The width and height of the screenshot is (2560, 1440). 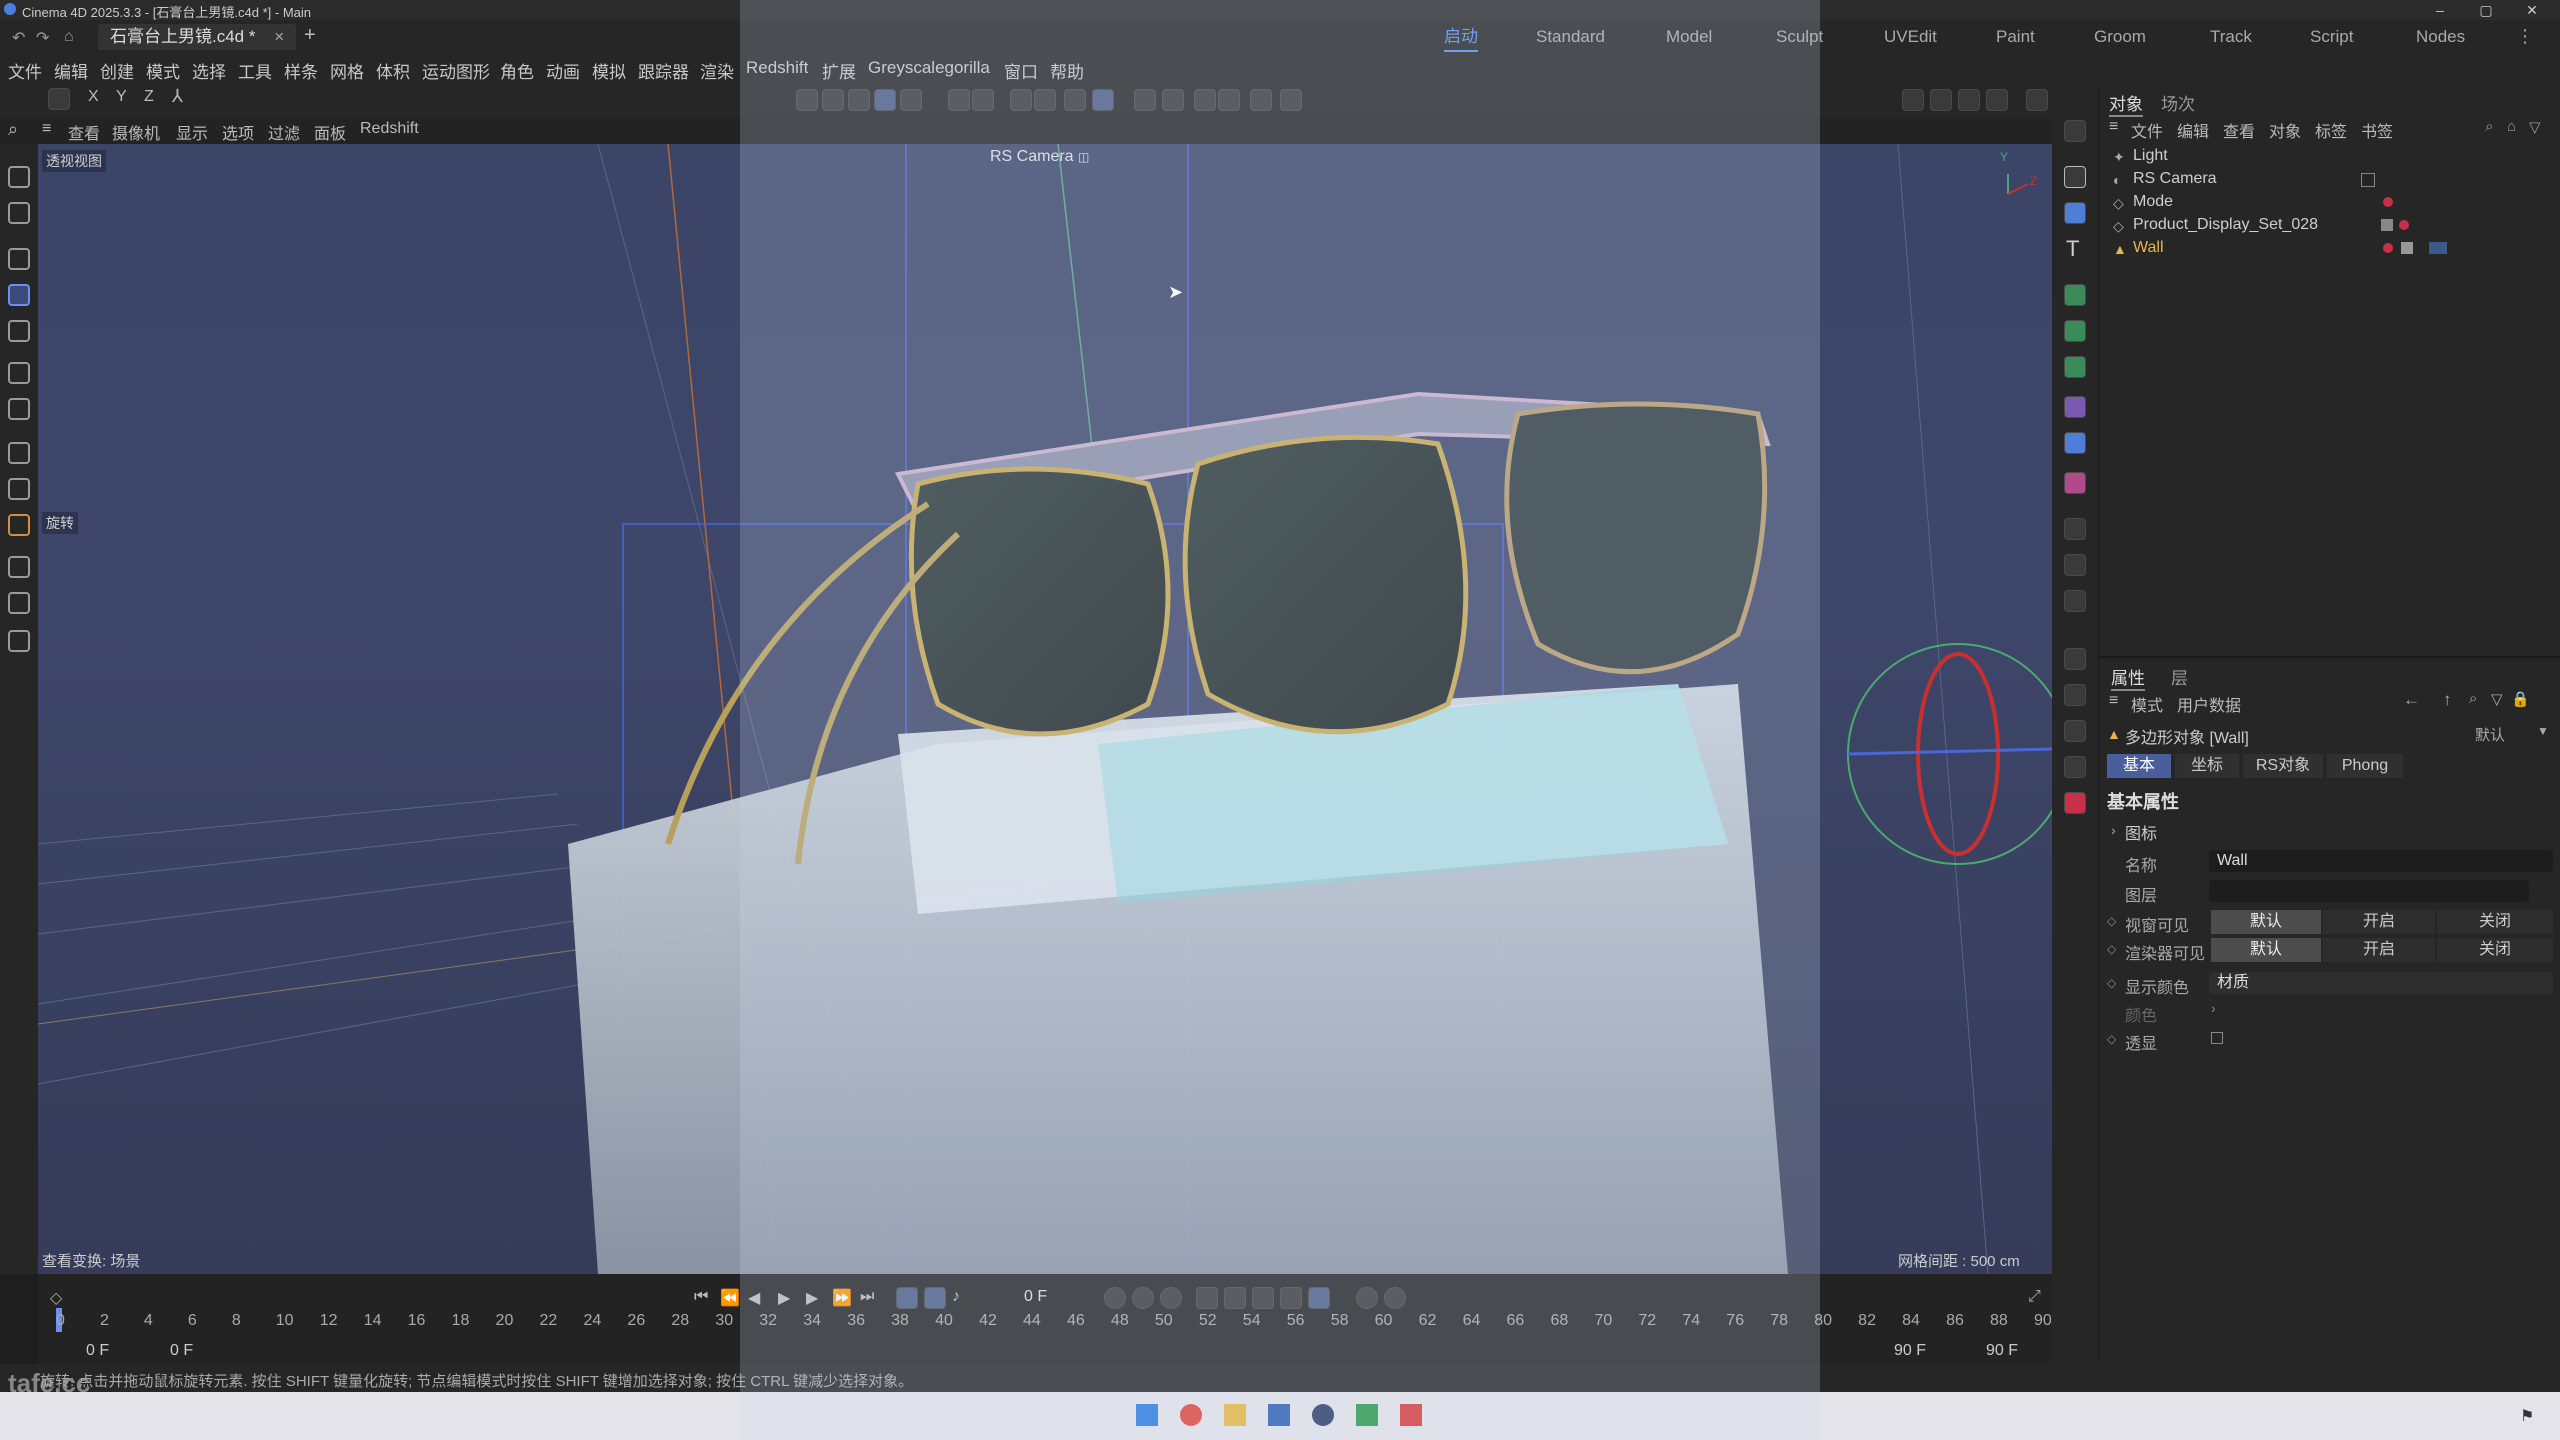 What do you see at coordinates (1689, 37) in the screenshot?
I see `layout-tab-model: Model` at bounding box center [1689, 37].